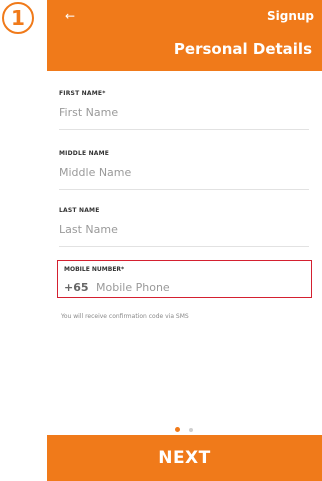 This screenshot has width=322, height=481. Describe the element at coordinates (290, 16) in the screenshot. I see `signup-label: Signup` at that location.